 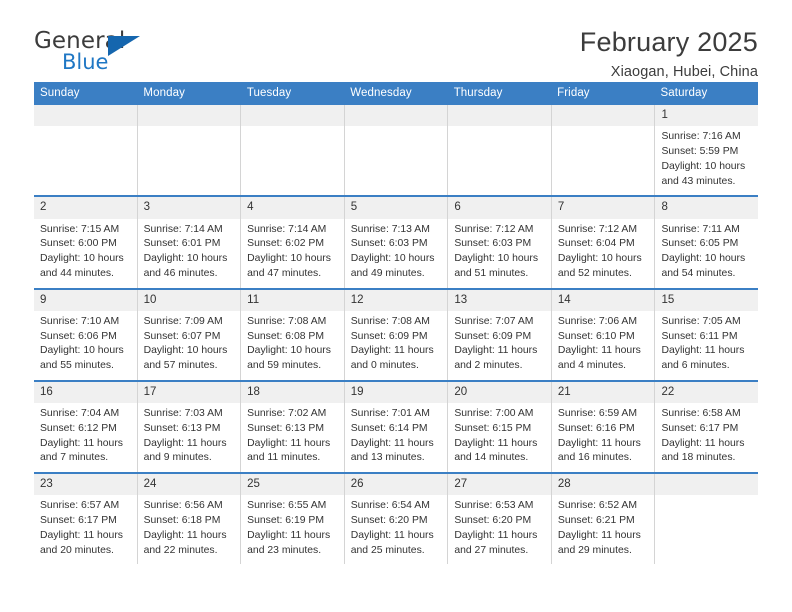 I want to click on sunset-text: Sunset: 6:19 PM, so click(x=285, y=521).